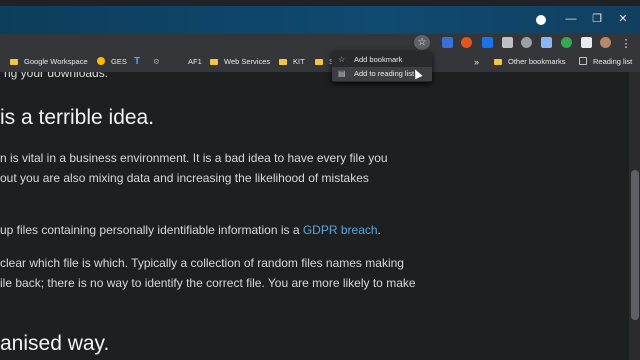  Describe the element at coordinates (340, 230) in the screenshot. I see `gdpr-breach-link: GDPR breach` at that location.